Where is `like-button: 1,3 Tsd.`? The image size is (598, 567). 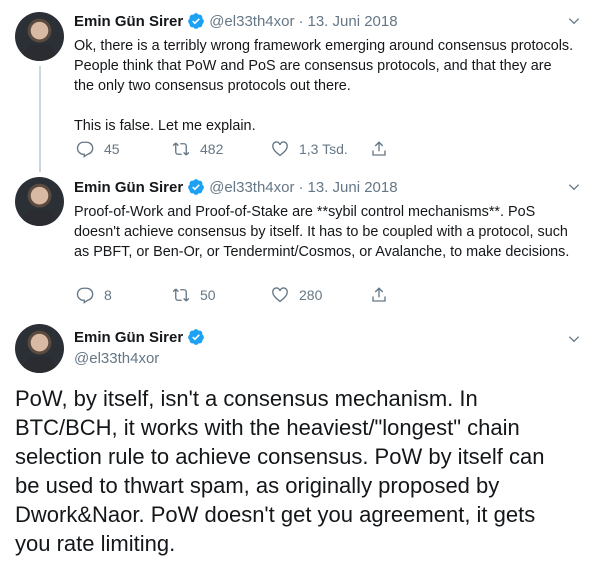 like-button: 1,3 Tsd. is located at coordinates (309, 149).